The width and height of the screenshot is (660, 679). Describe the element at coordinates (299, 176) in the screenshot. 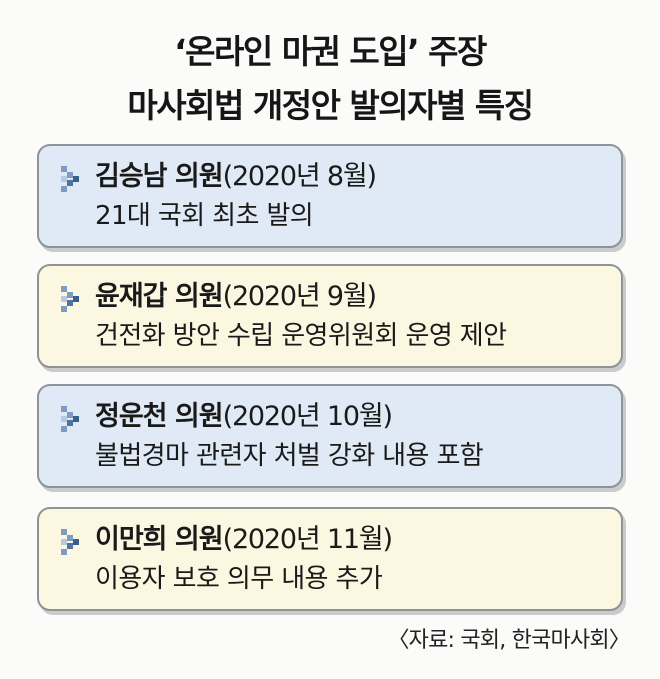

I see `proposal-date: (2020년 8월)` at that location.